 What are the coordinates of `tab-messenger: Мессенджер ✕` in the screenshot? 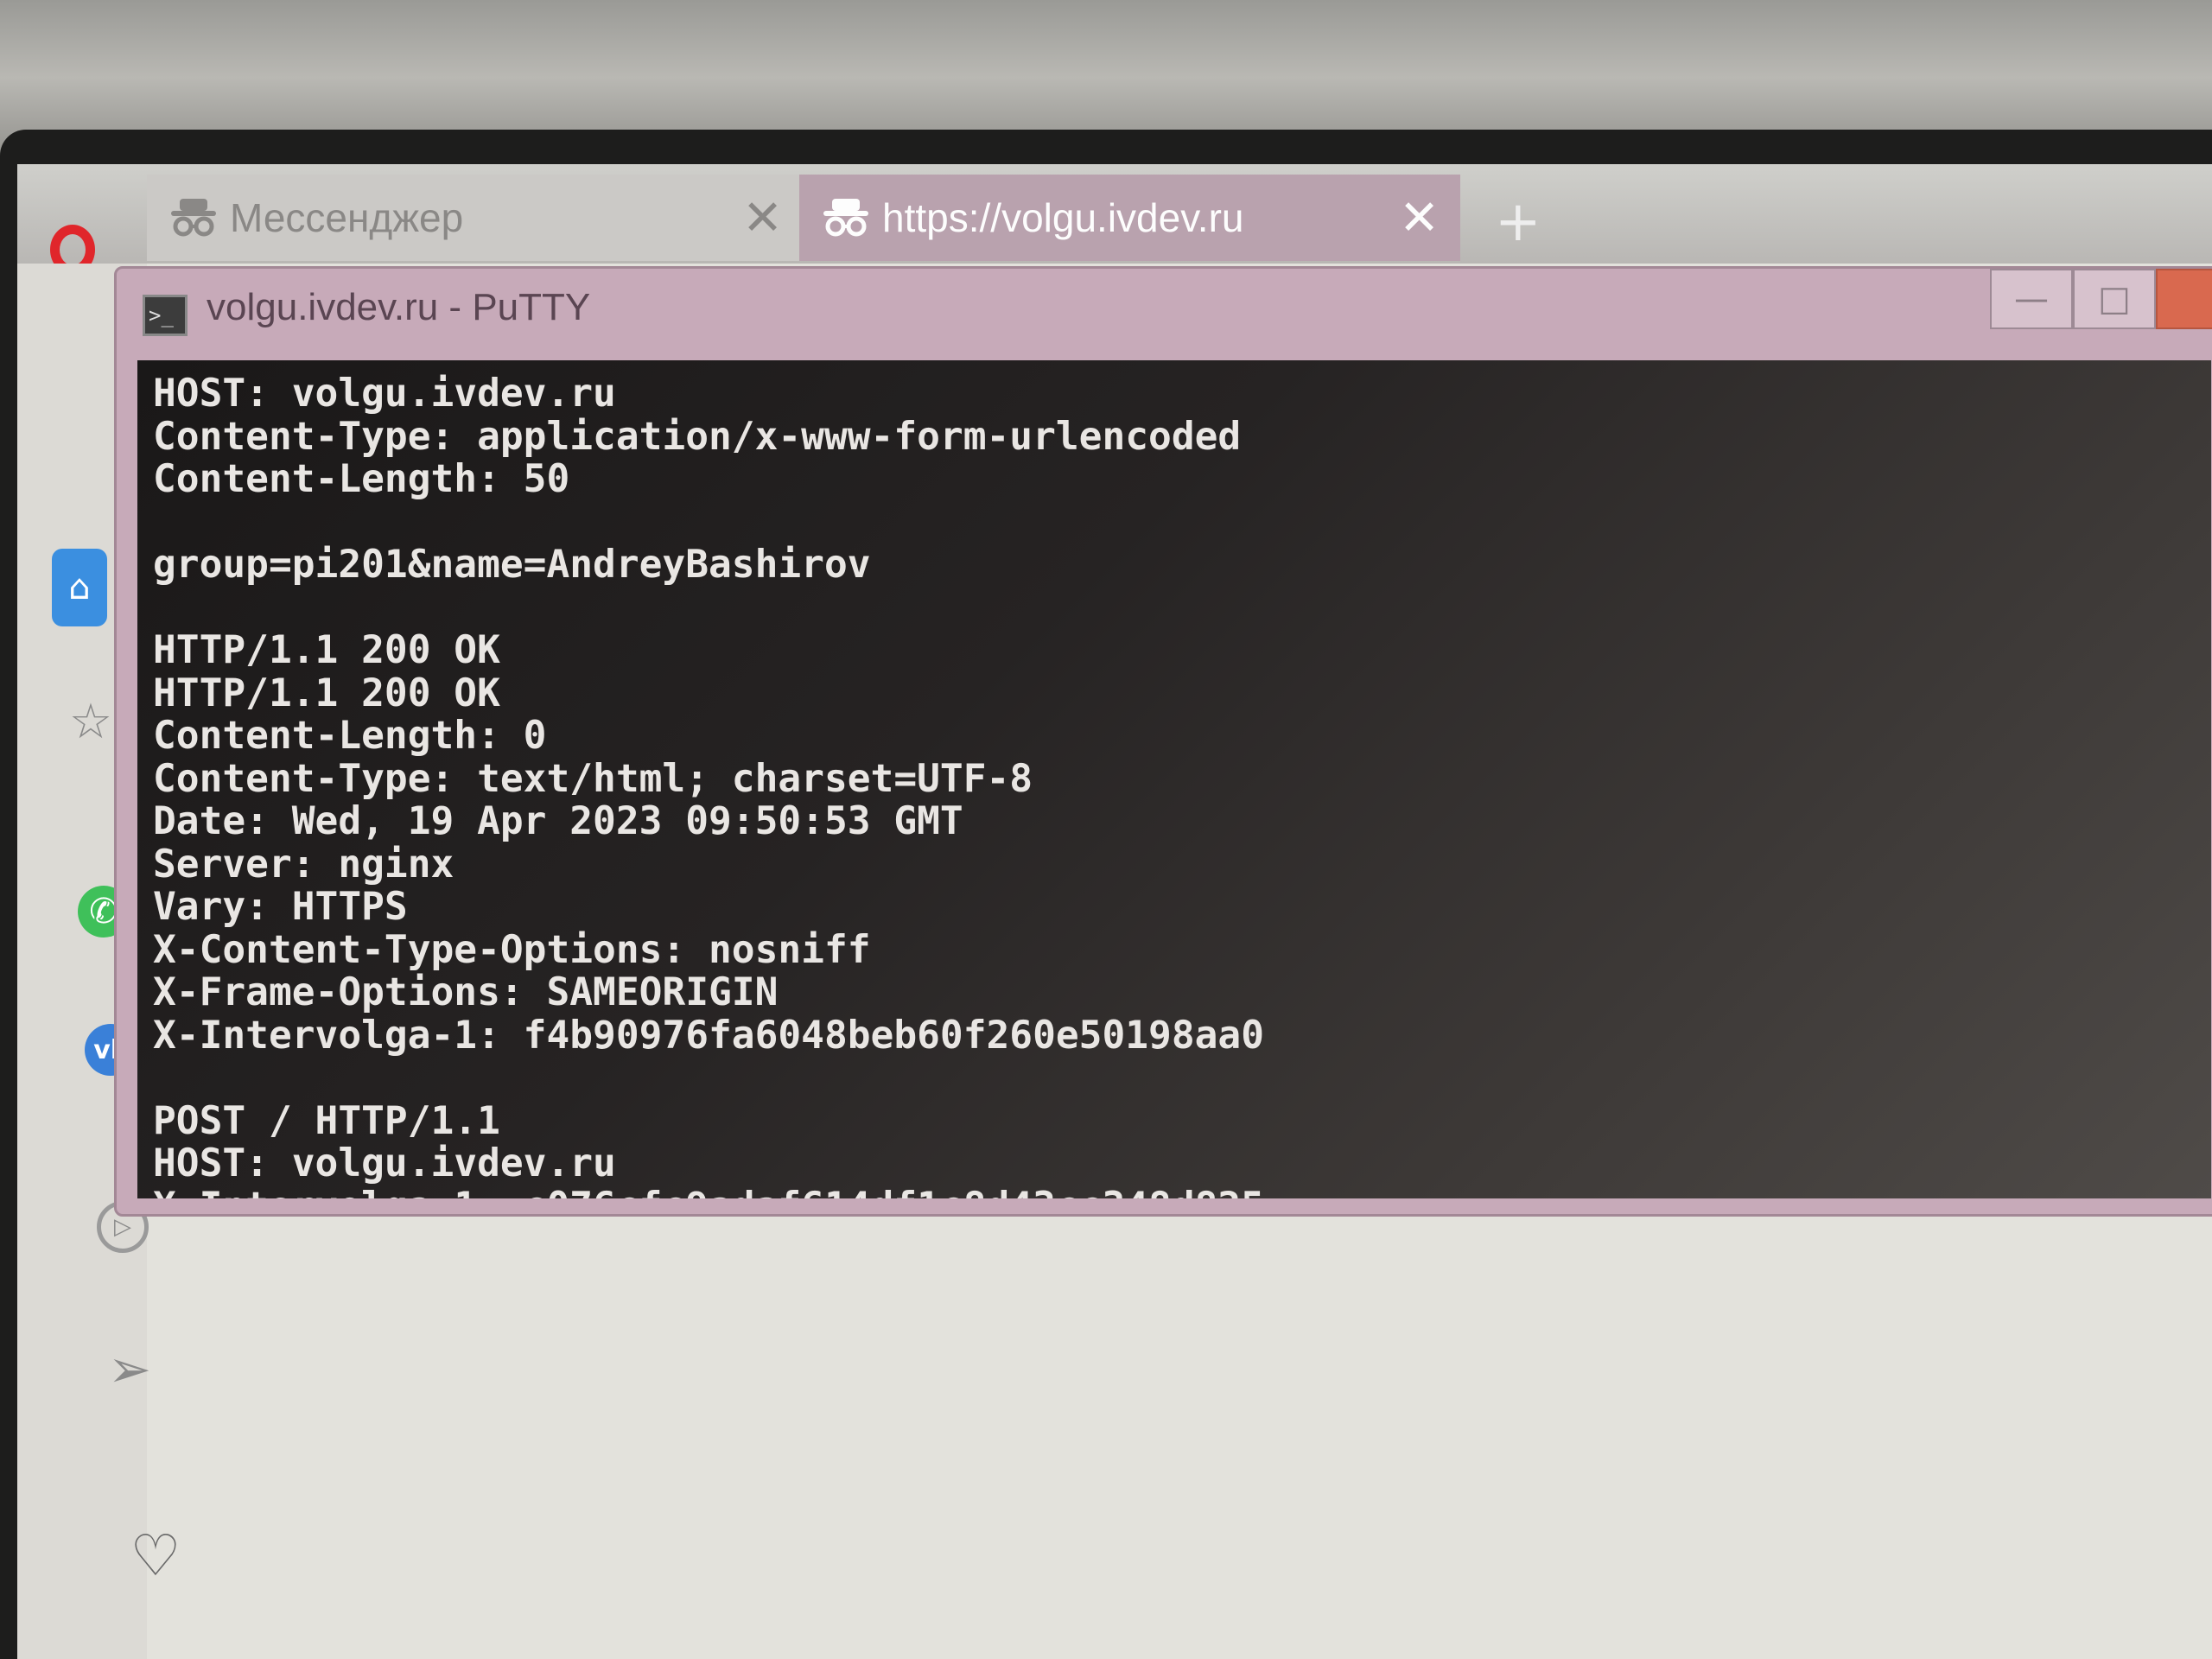 It's located at (475, 218).